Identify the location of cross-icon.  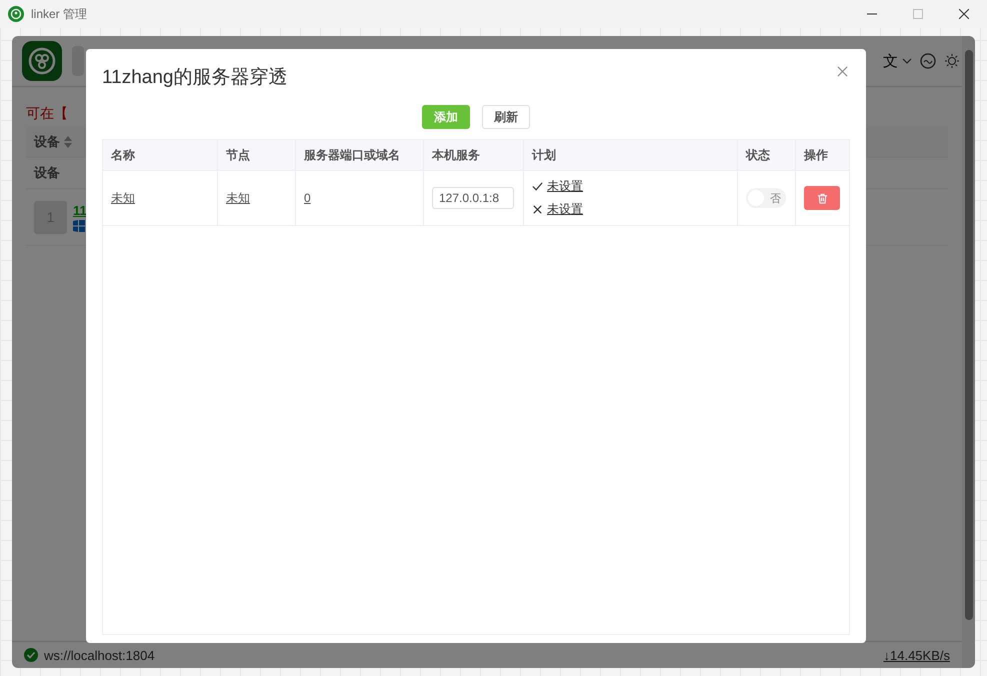
(537, 209).